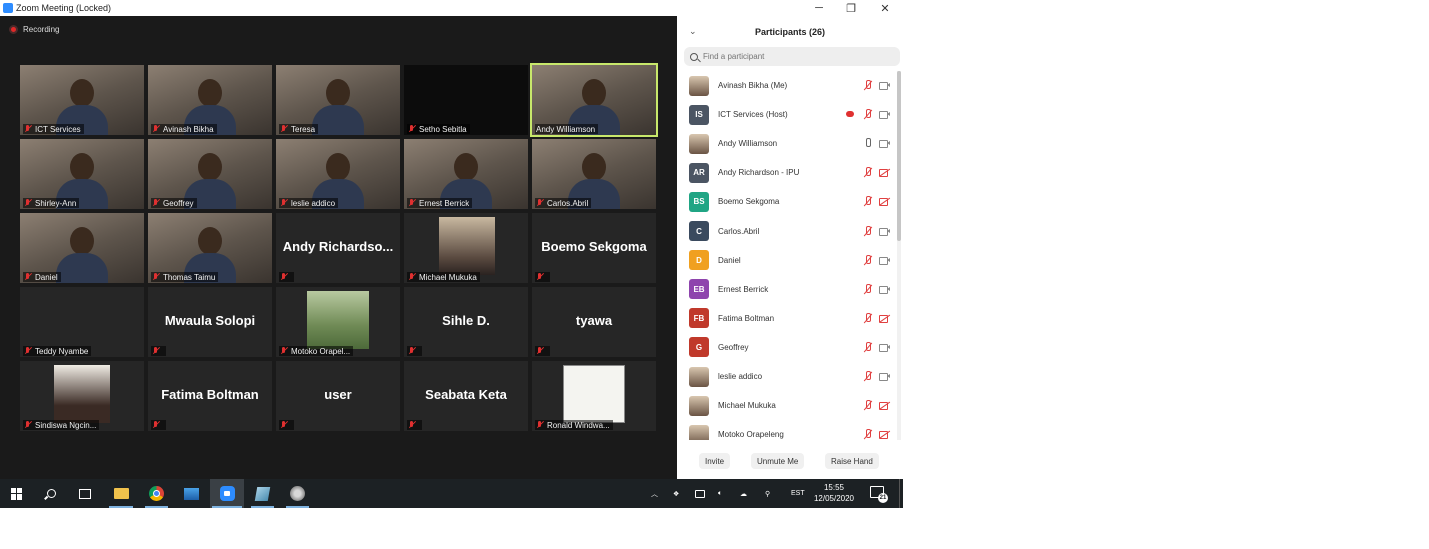 The width and height of the screenshot is (1429, 549). I want to click on participant-row: EB Ernest Berrick, so click(787, 289).